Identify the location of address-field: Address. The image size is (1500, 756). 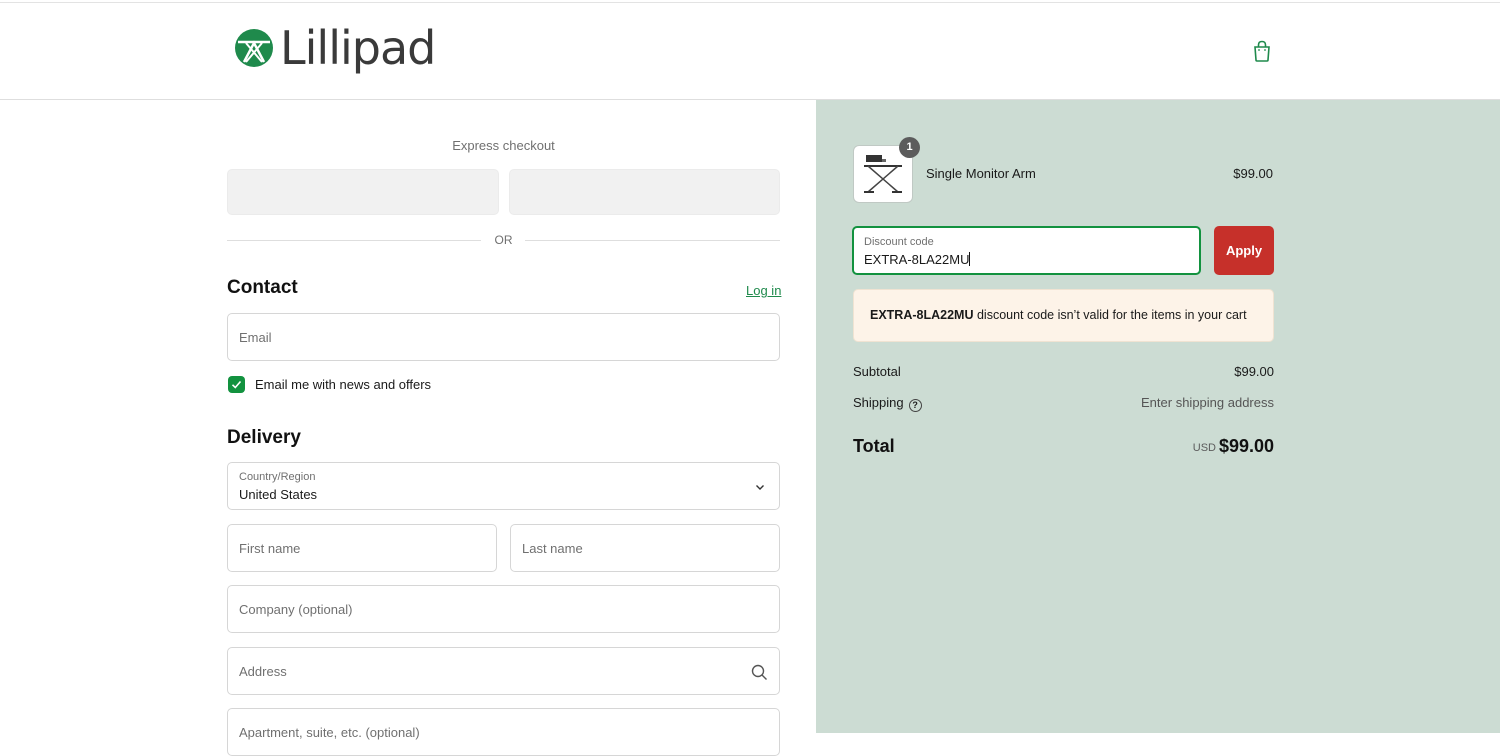
(503, 671).